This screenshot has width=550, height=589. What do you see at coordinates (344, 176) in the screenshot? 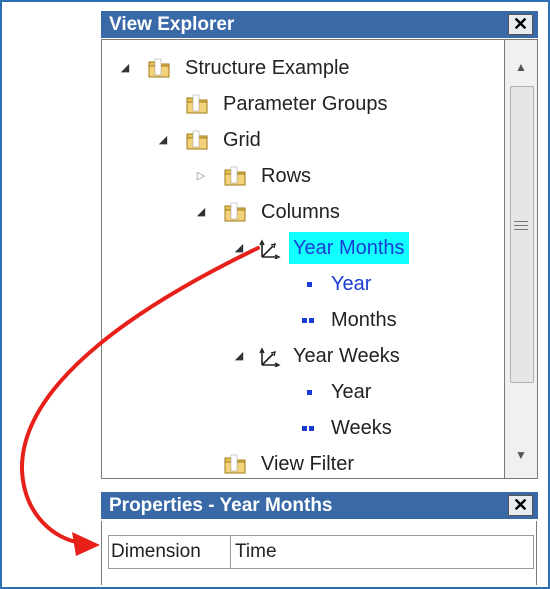
I see `tree-node-rows: ▷ Rows` at bounding box center [344, 176].